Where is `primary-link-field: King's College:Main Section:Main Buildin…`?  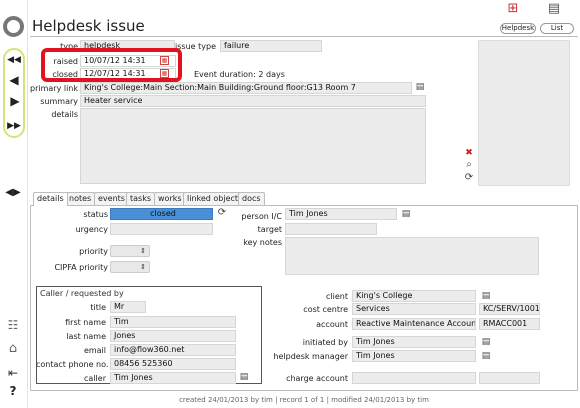 primary-link-field: King's College:Main Section:Main Buildin… is located at coordinates (246, 88).